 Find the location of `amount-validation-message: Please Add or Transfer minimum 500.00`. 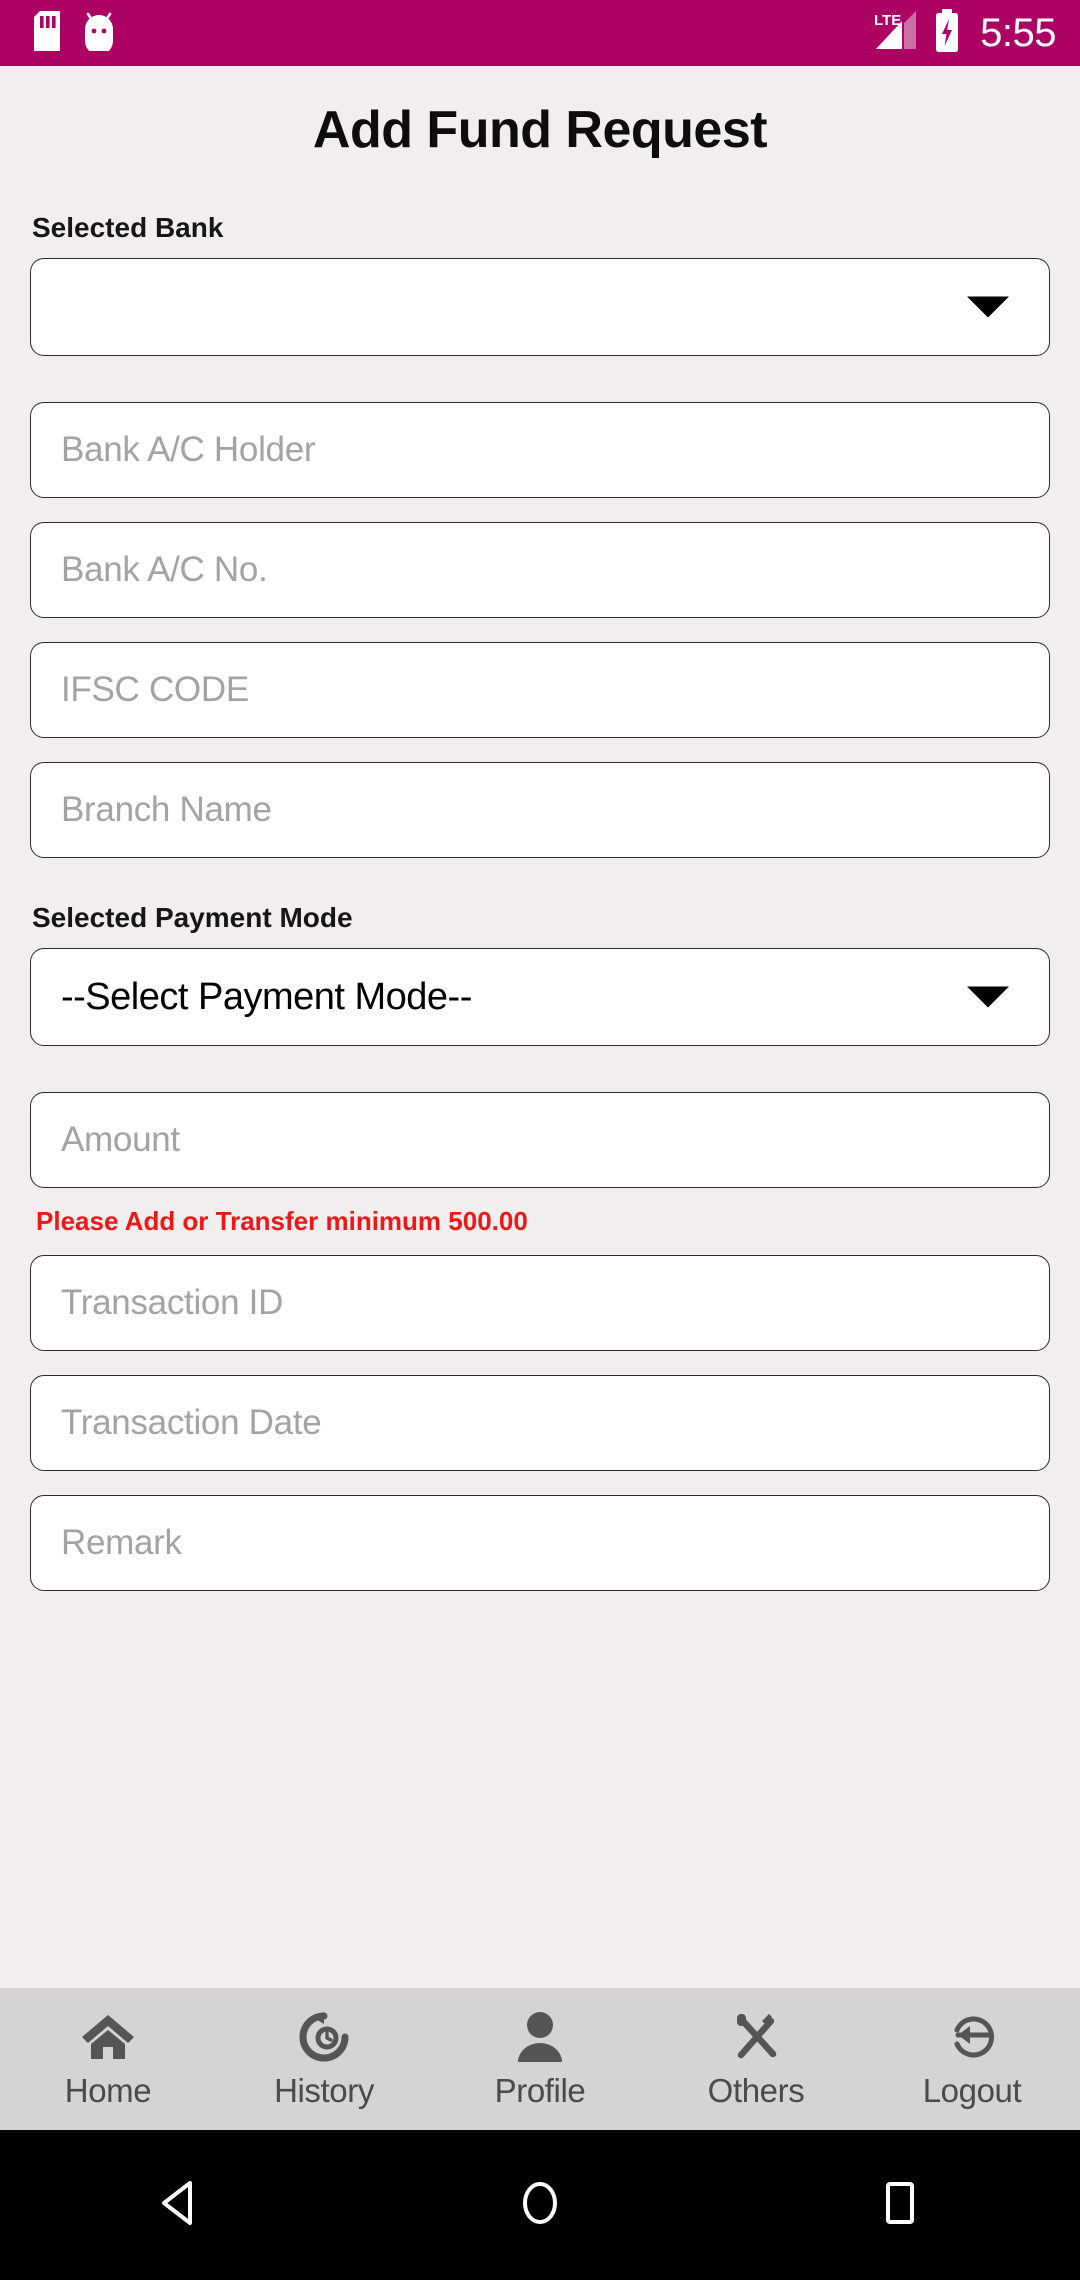

amount-validation-message: Please Add or Transfer minimum 500.00 is located at coordinates (282, 1221).